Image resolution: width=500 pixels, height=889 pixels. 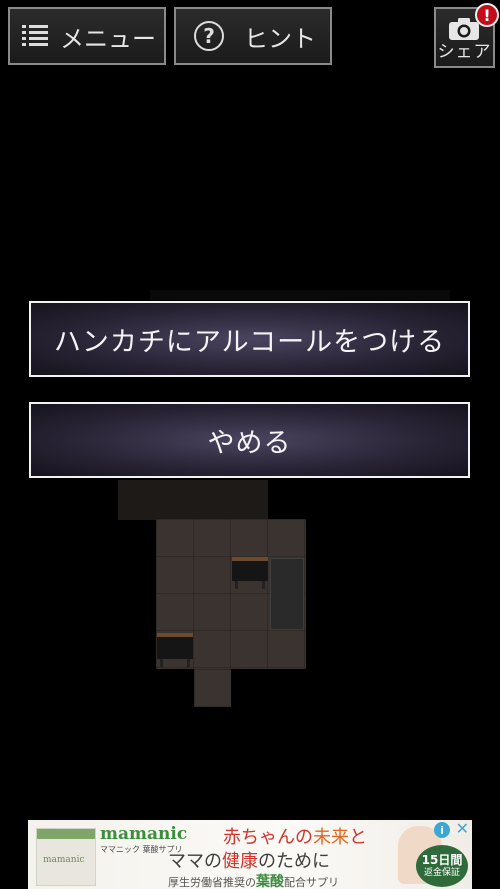 I want to click on hint-label: ヒント, so click(x=280, y=38).